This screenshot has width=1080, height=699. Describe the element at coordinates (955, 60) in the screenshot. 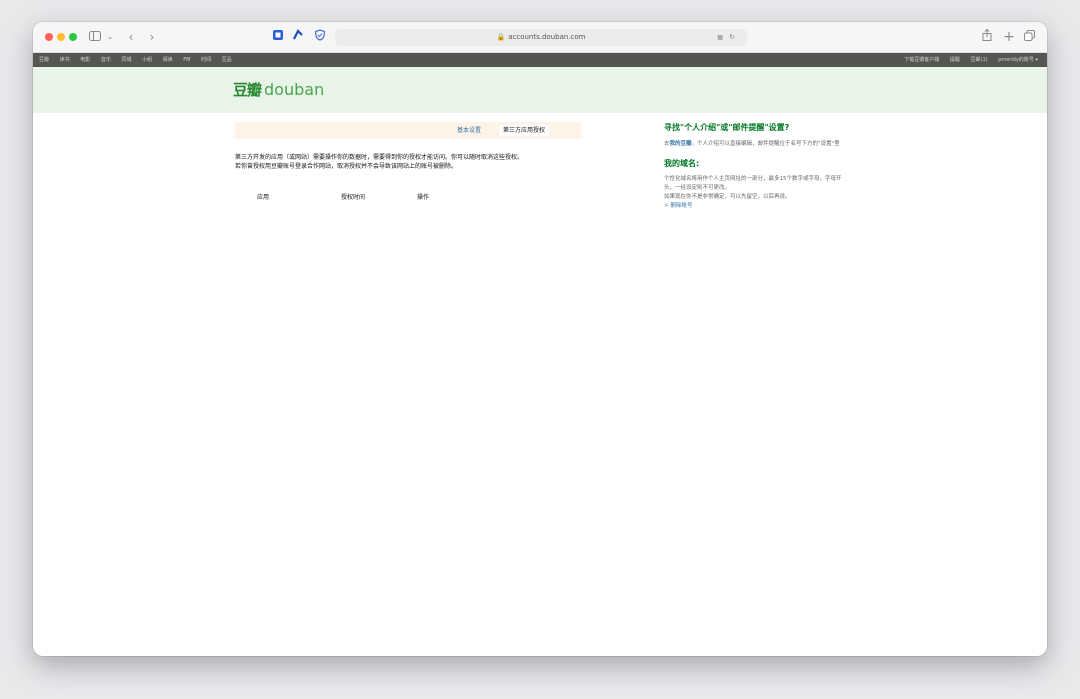

I see `notifications-link: 提醒` at that location.